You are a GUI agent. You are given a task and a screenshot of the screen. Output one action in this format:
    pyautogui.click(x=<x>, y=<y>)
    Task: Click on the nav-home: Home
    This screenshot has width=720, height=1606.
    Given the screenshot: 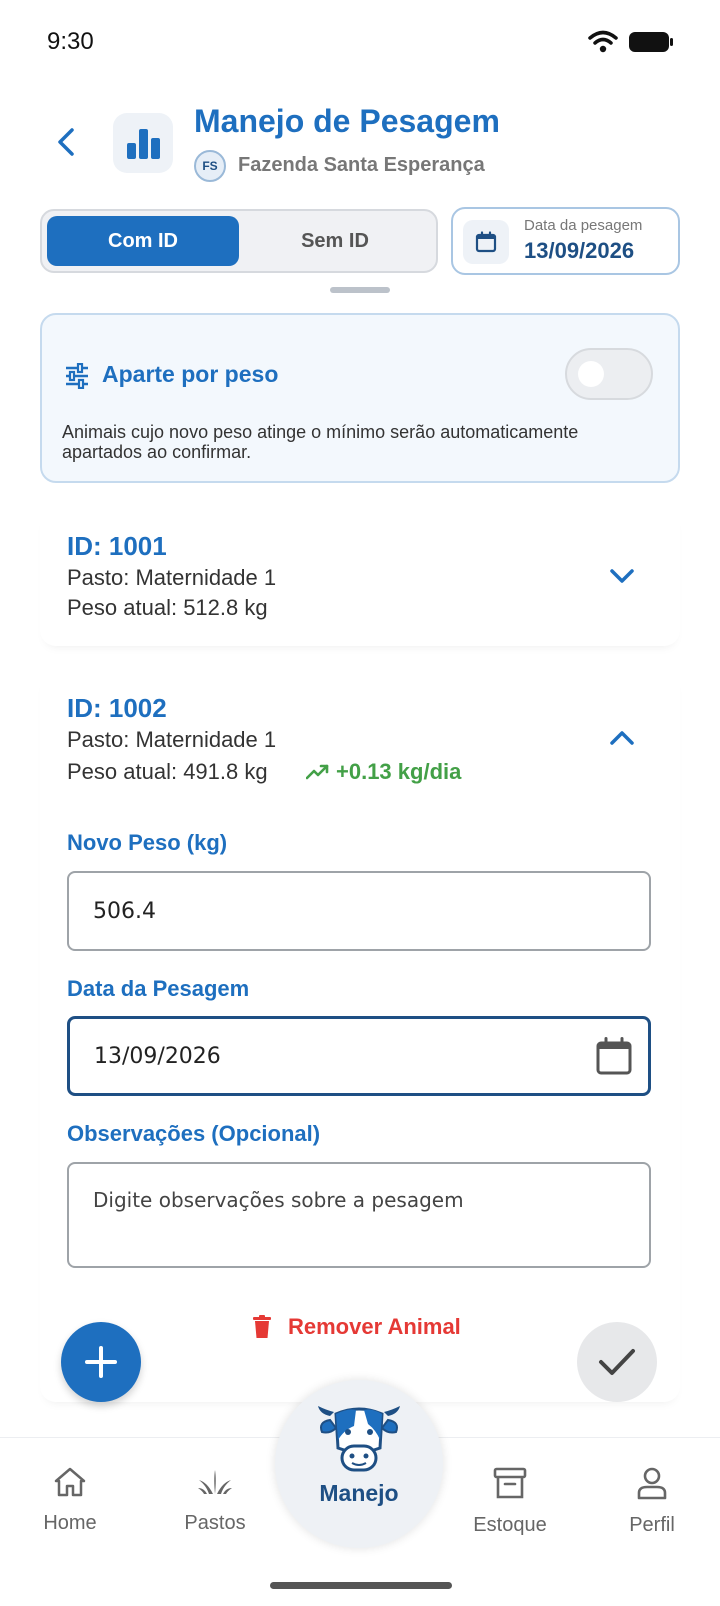 What is the action you would take?
    pyautogui.click(x=70, y=1500)
    